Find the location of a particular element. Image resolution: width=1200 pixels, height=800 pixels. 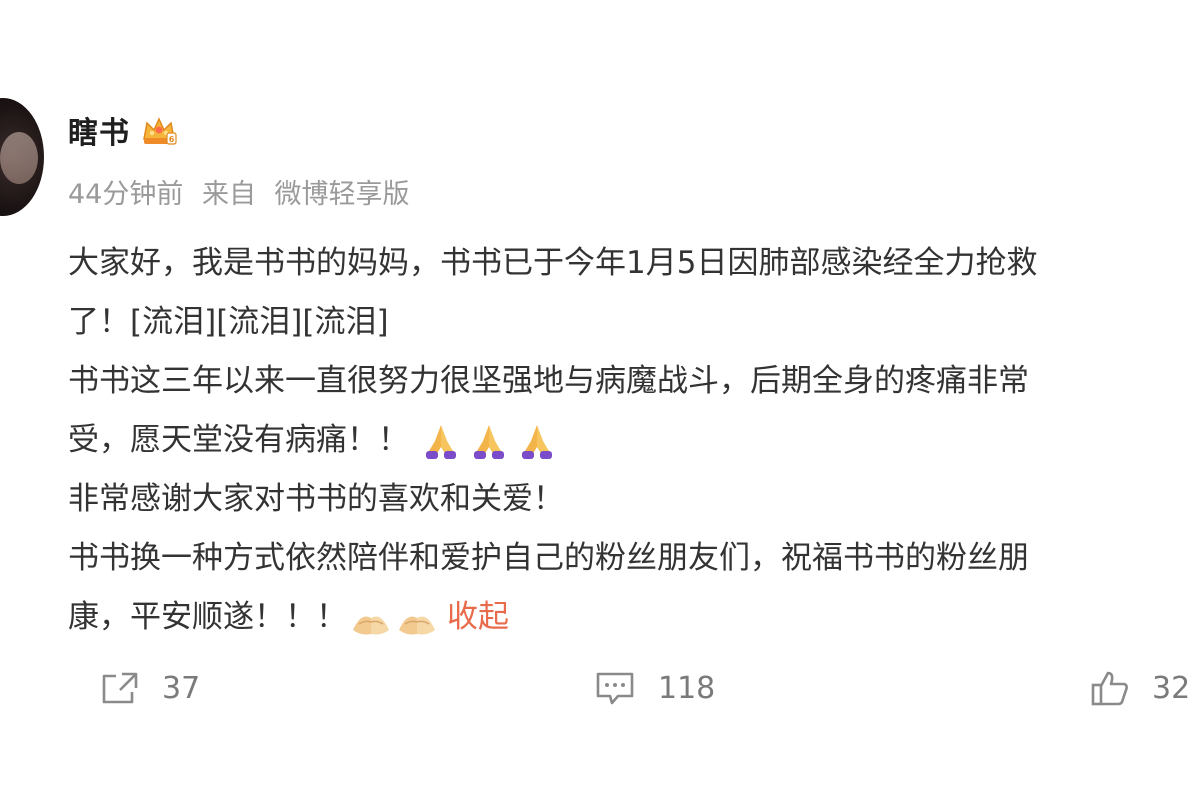

content-line: 大家好，我是书书的妈妈，书书已于今年1月5日因肺部感染经全力抢救 is located at coordinates (634, 263).